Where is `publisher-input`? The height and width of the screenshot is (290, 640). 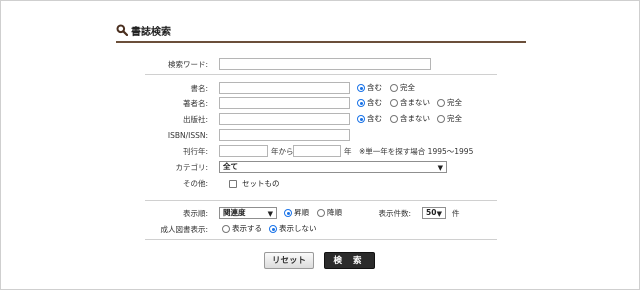 publisher-input is located at coordinates (284, 119).